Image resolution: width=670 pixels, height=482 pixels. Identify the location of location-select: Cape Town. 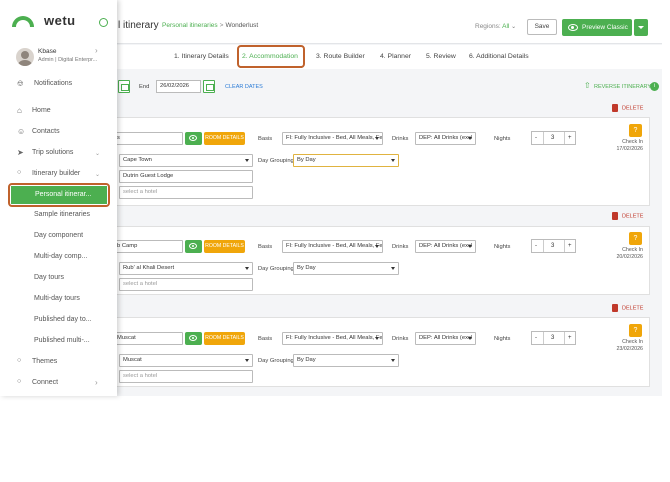
(186, 160).